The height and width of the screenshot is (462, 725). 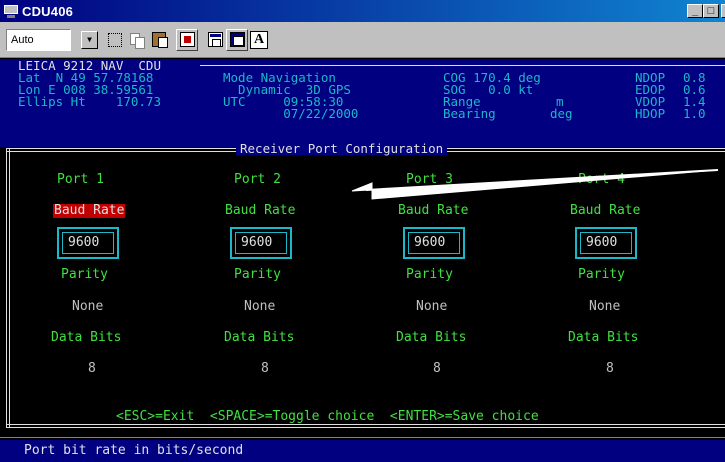 I want to click on font-size-combo: Auto, so click(x=38, y=39).